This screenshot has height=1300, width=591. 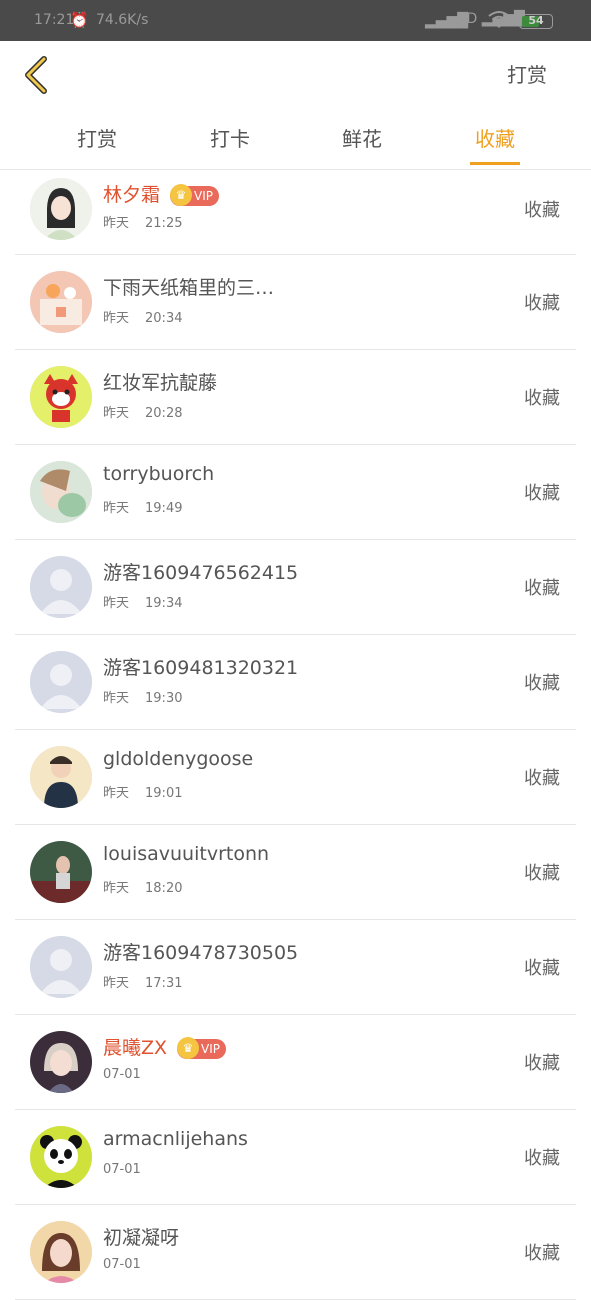 I want to click on user-name: 游客1609478730505, so click(x=201, y=953).